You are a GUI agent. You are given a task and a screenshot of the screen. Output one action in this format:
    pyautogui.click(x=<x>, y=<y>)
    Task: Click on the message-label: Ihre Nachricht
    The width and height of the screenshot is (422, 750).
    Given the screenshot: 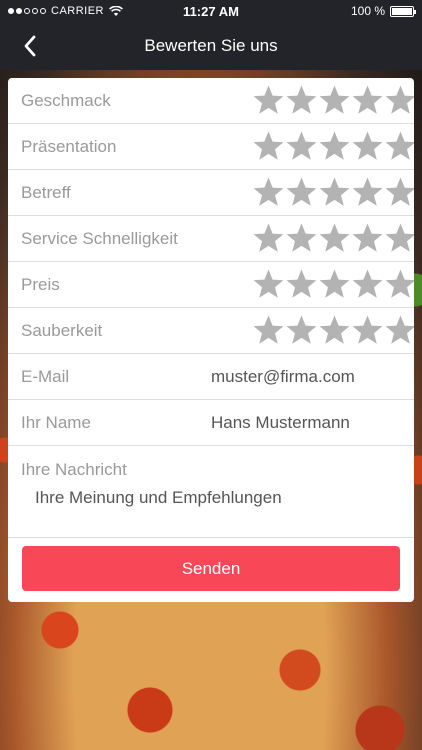 What is the action you would take?
    pyautogui.click(x=74, y=469)
    